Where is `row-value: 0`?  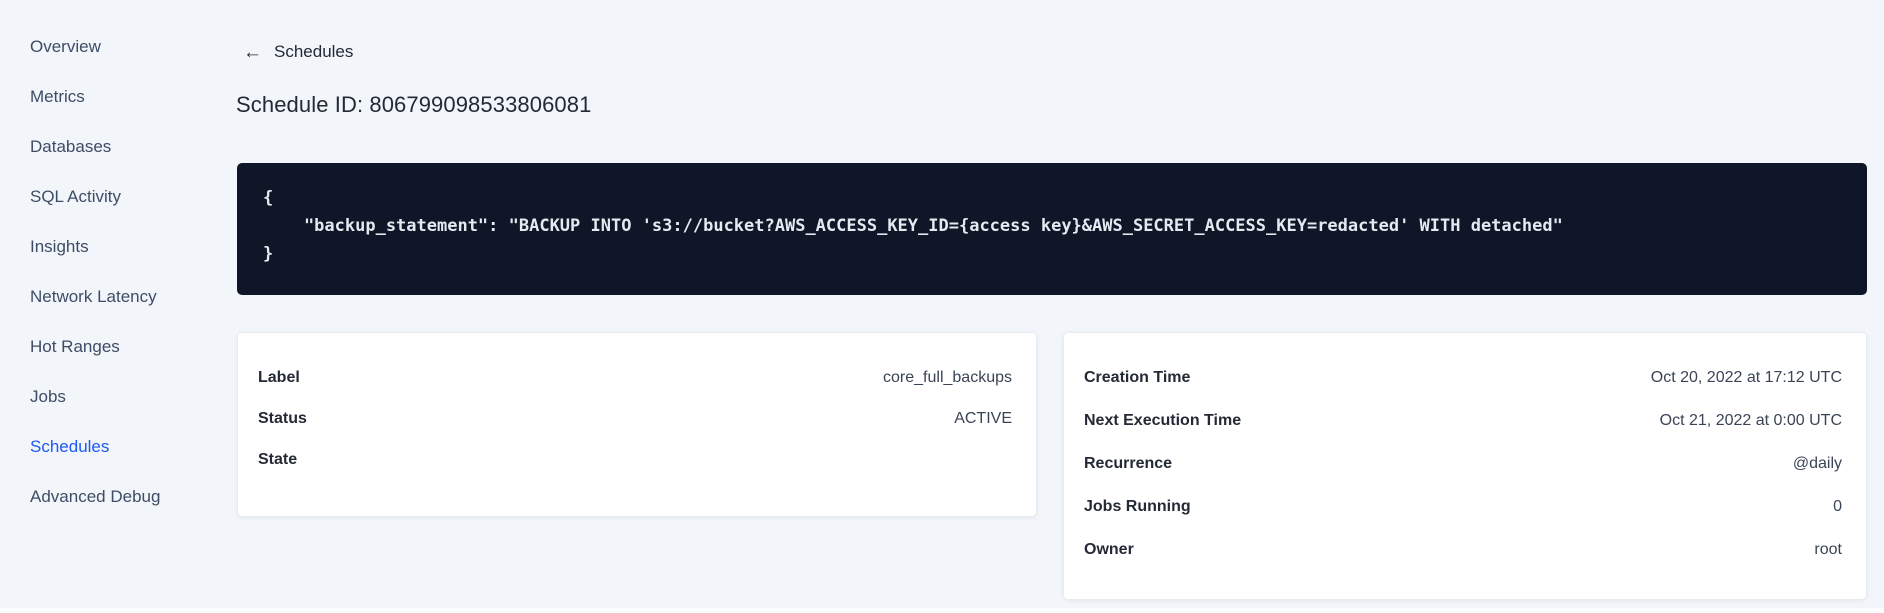
row-value: 0 is located at coordinates (1837, 506).